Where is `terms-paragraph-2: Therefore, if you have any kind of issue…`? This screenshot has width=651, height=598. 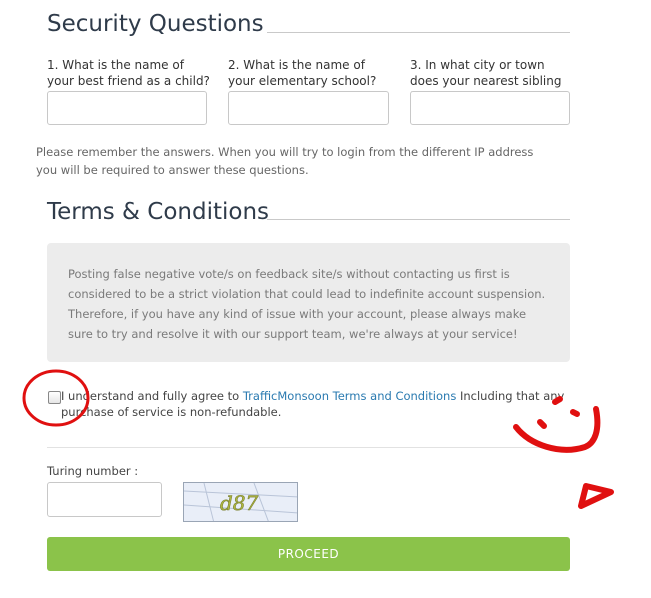 terms-paragraph-2: Therefore, if you have any kind of issue… is located at coordinates (297, 324).